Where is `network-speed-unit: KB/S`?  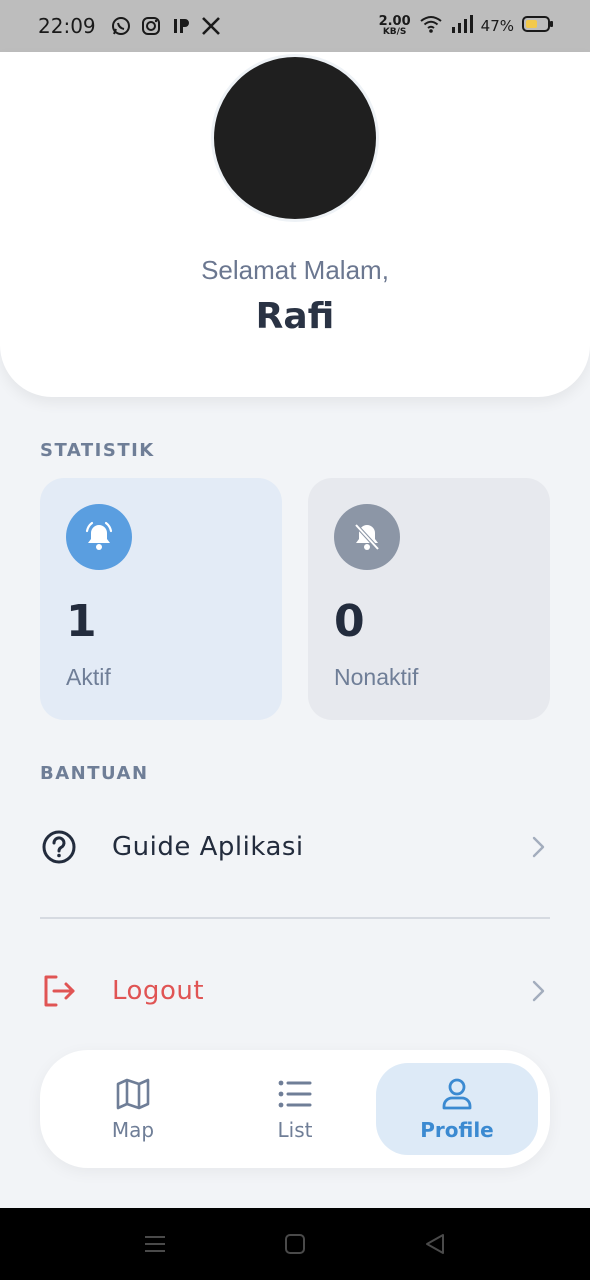
network-speed-unit: KB/S is located at coordinates (394, 32).